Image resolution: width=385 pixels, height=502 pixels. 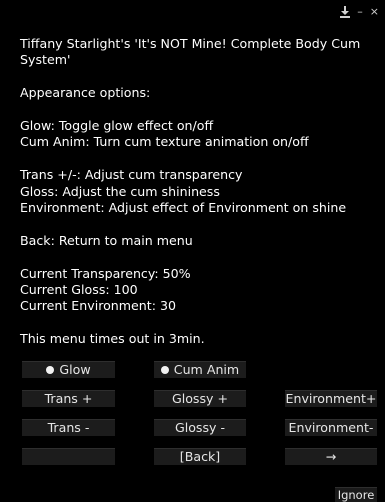 What do you see at coordinates (200, 398) in the screenshot?
I see `glossy-plus-button: Glossy +` at bounding box center [200, 398].